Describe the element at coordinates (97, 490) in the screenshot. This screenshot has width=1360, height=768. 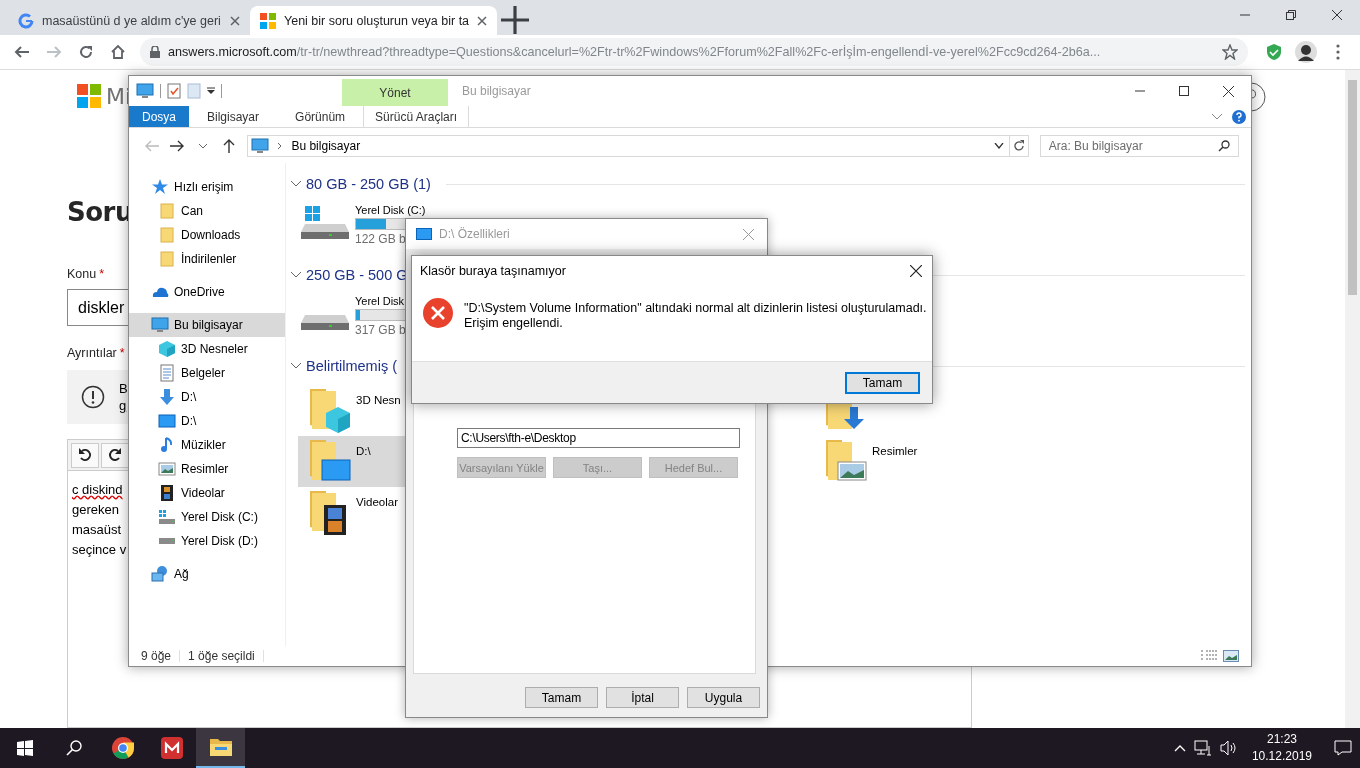
I see `editor-text: c diskind` at that location.